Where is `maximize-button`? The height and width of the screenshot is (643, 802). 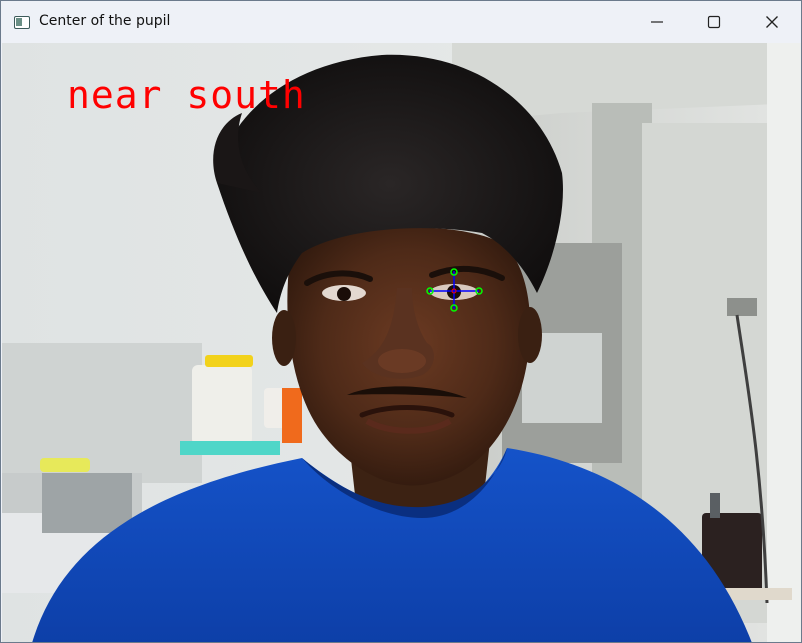
maximize-button is located at coordinates (714, 22).